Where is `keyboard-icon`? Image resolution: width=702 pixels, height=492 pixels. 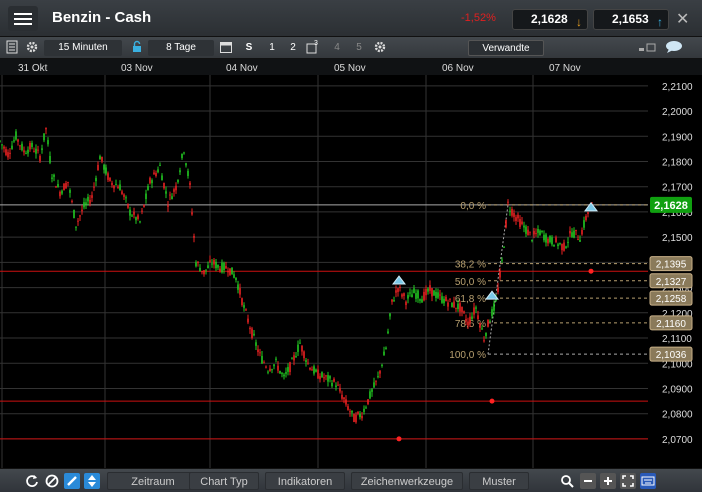 keyboard-icon is located at coordinates (648, 481).